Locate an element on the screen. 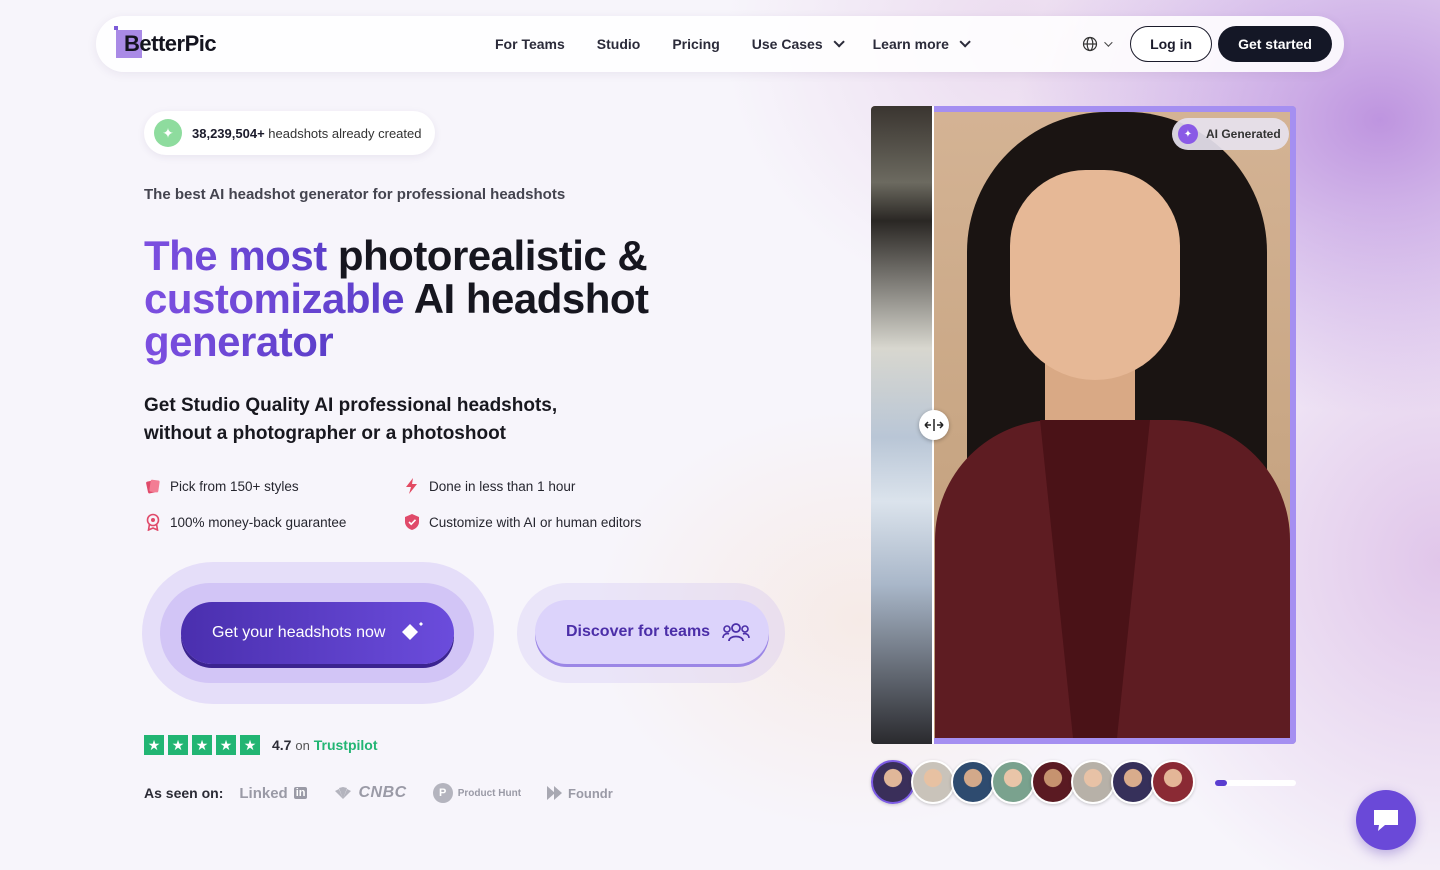 The width and height of the screenshot is (1440, 870). team-icon is located at coordinates (736, 632).